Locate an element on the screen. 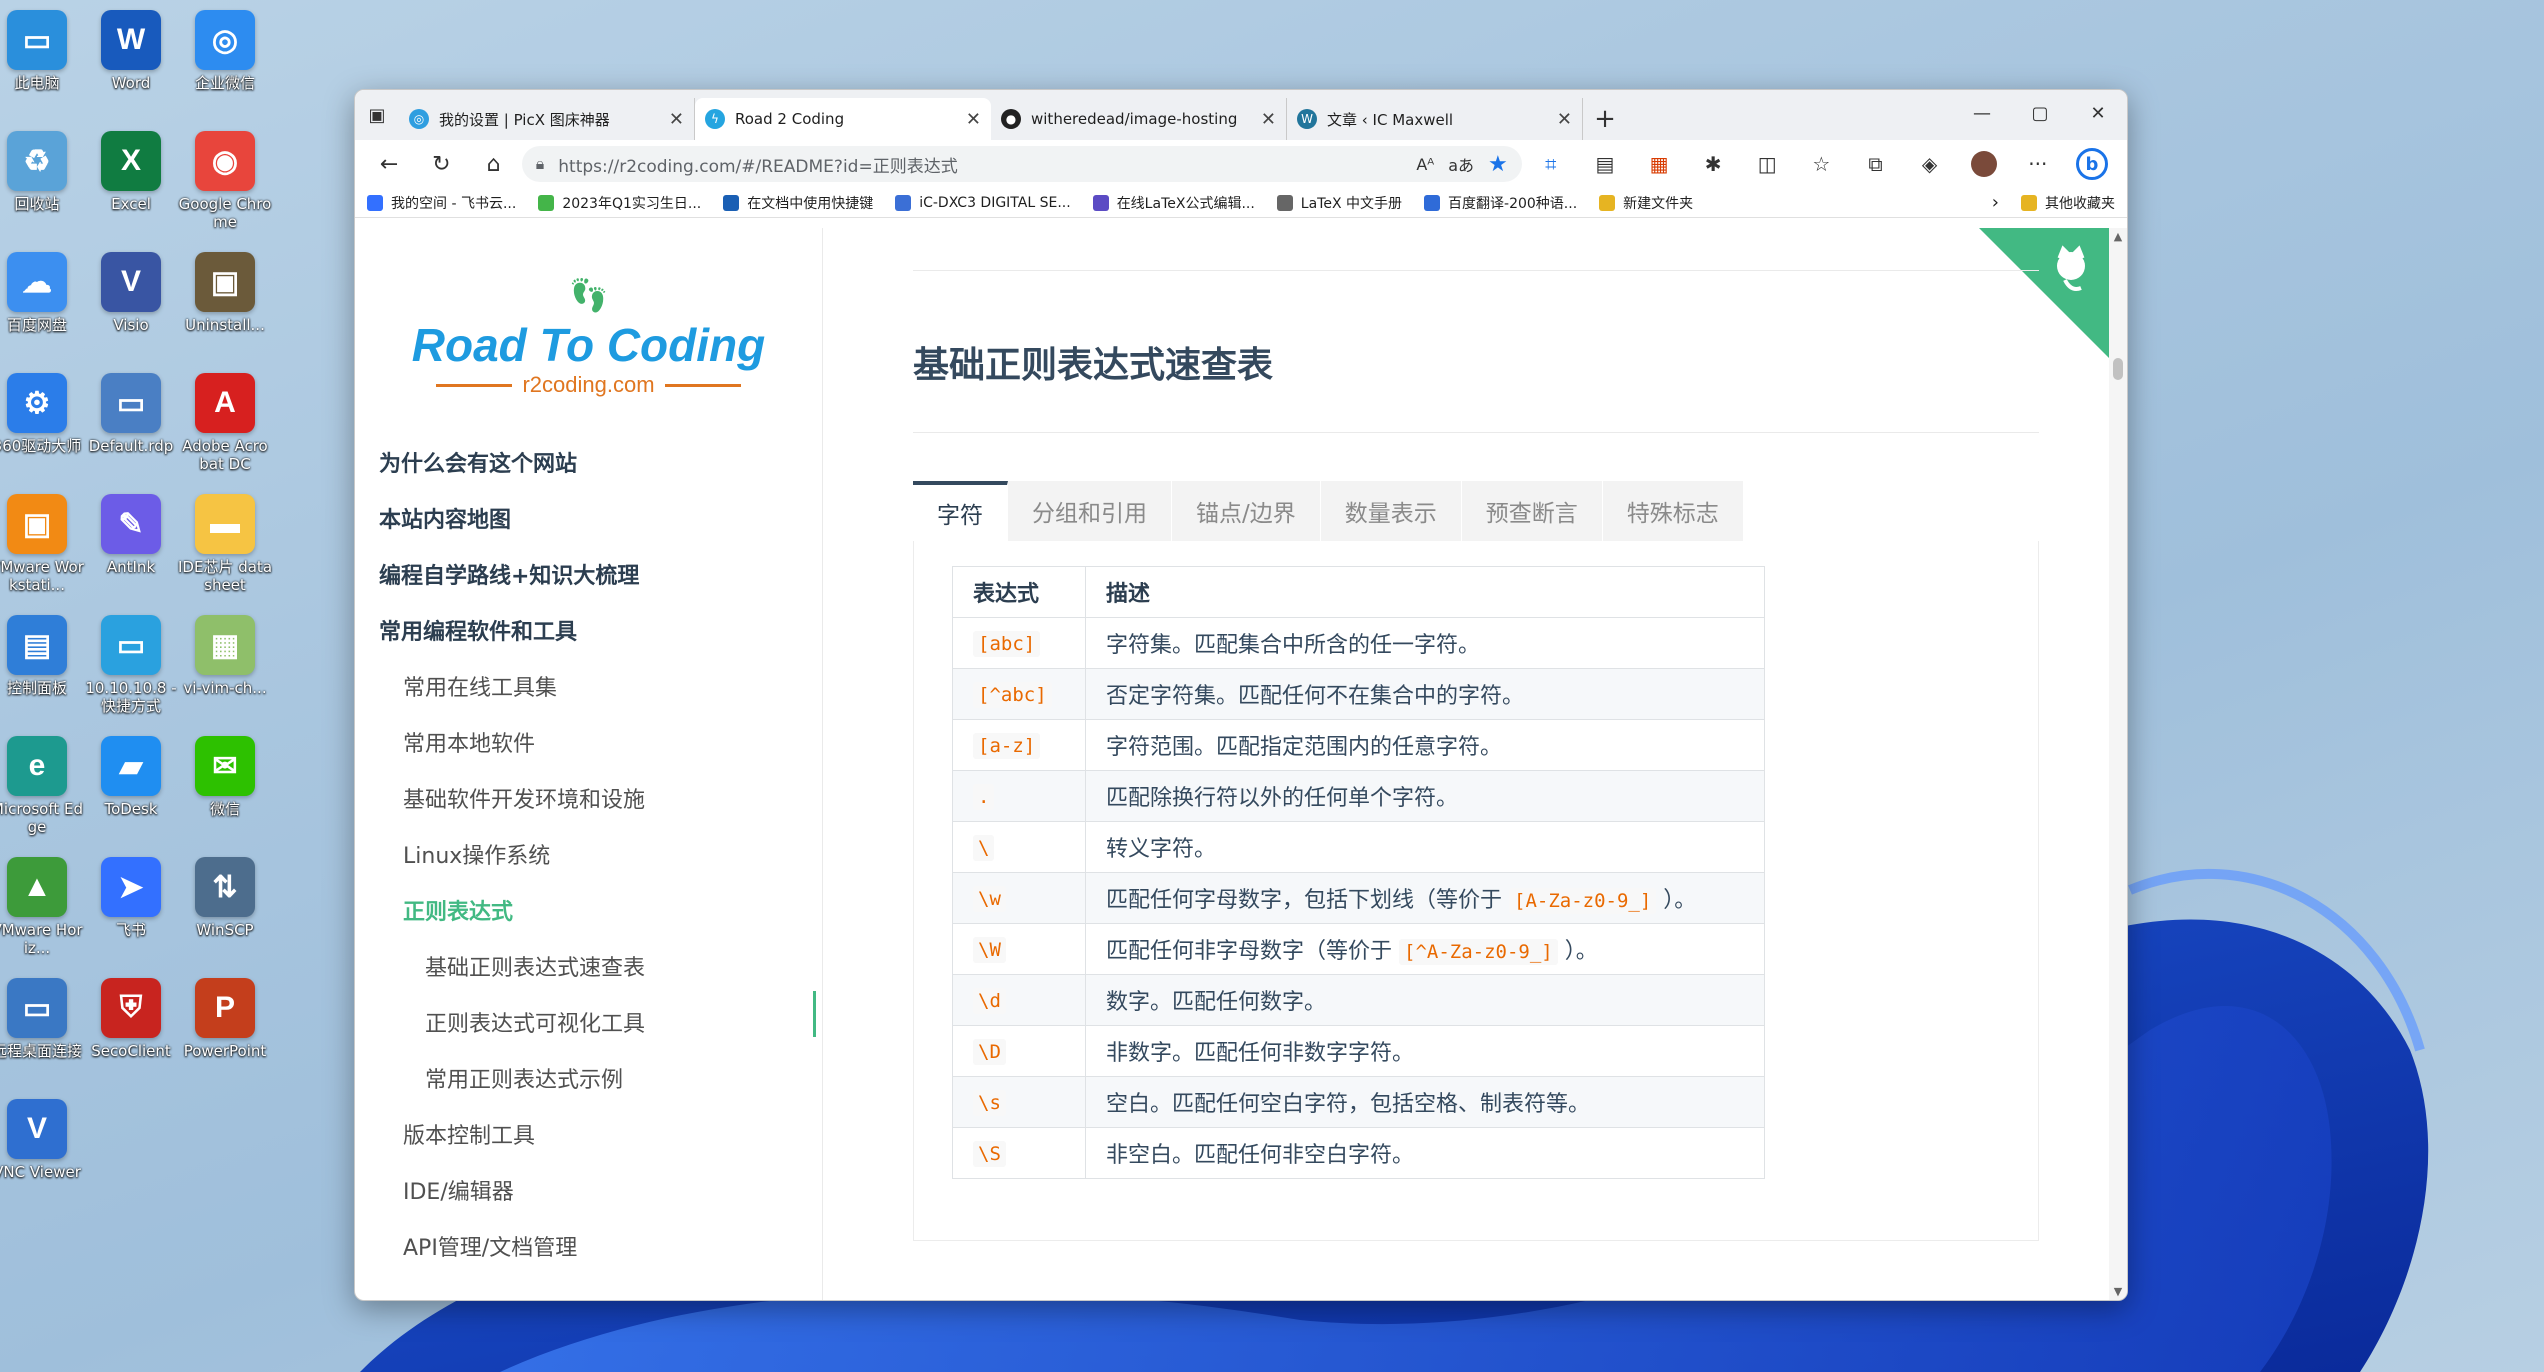  desktop-icon: ♻ 回收站 is located at coordinates (42, 172).